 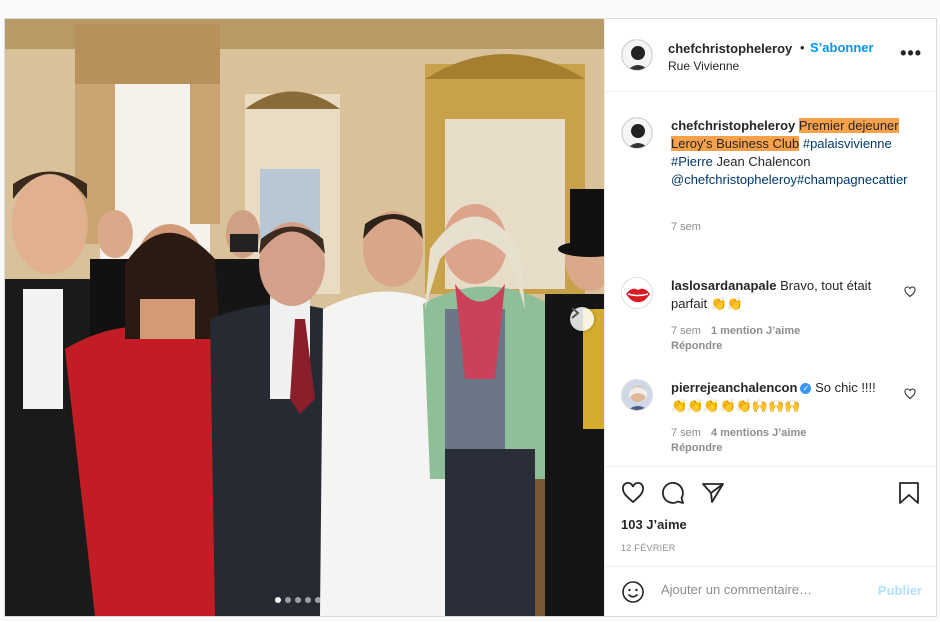 I want to click on caption-avatar, so click(x=637, y=133).